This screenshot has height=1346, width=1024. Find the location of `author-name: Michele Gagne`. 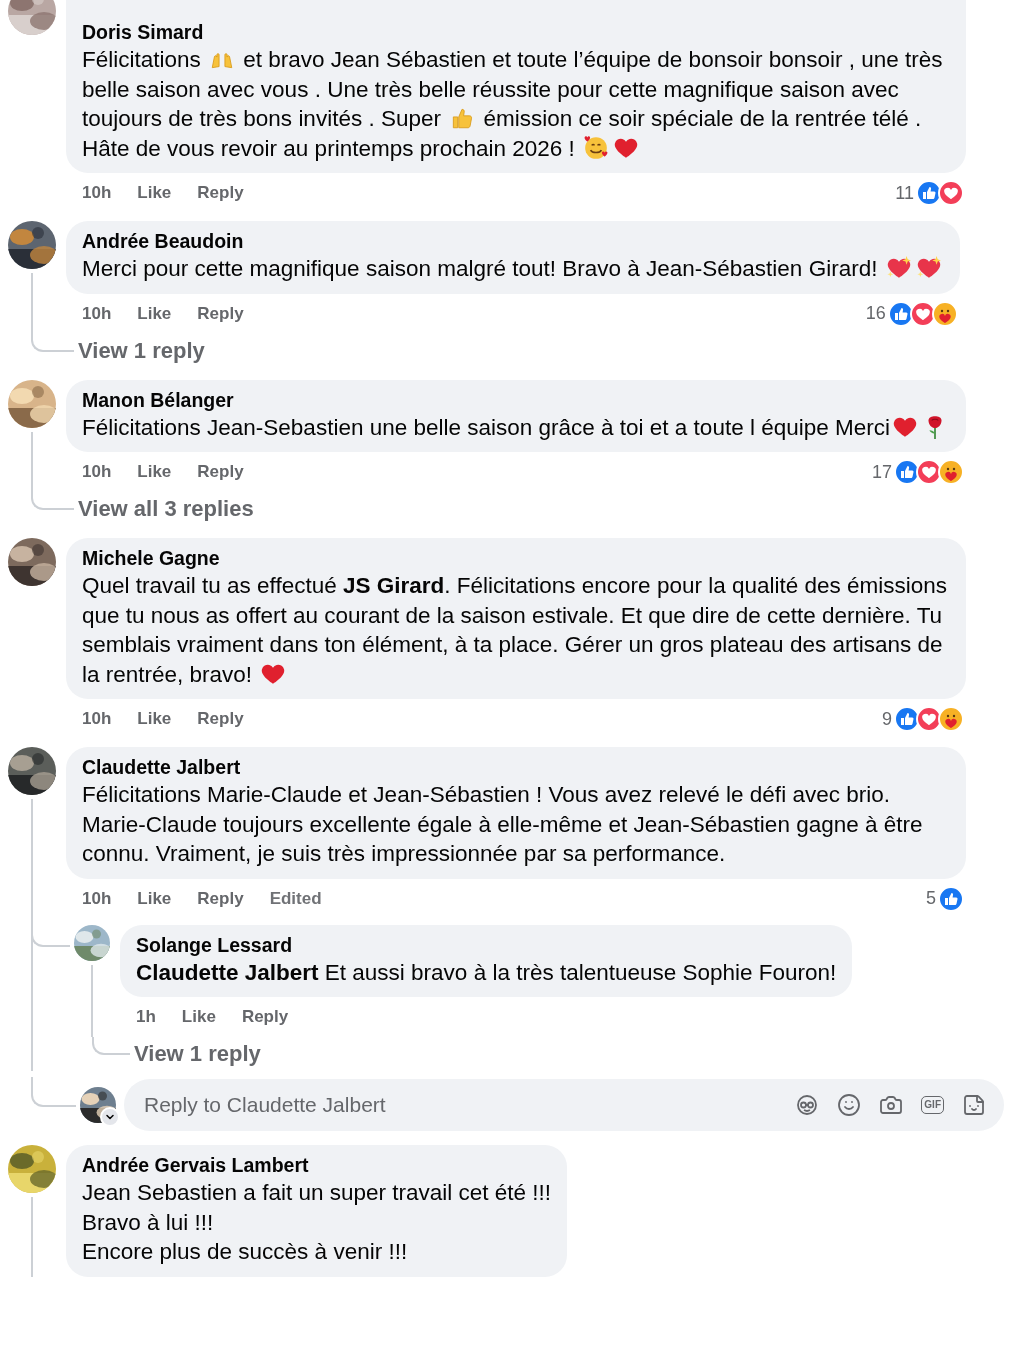

author-name: Michele Gagne is located at coordinates (516, 558).